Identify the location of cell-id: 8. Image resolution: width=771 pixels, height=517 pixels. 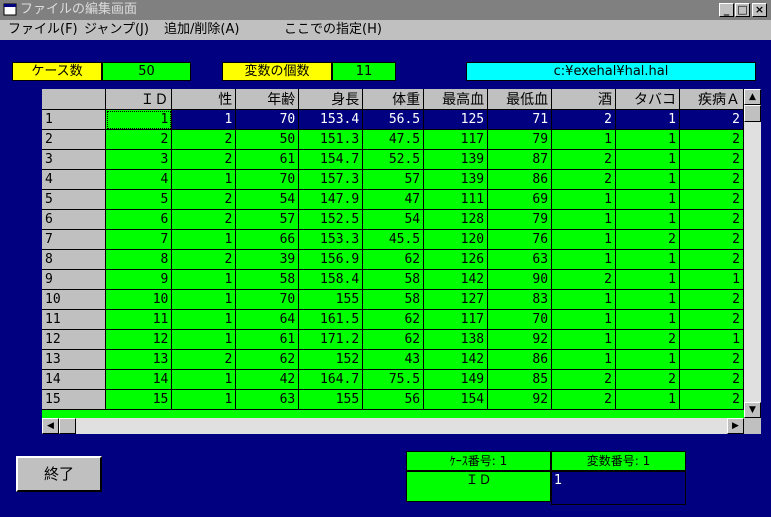
(139, 259).